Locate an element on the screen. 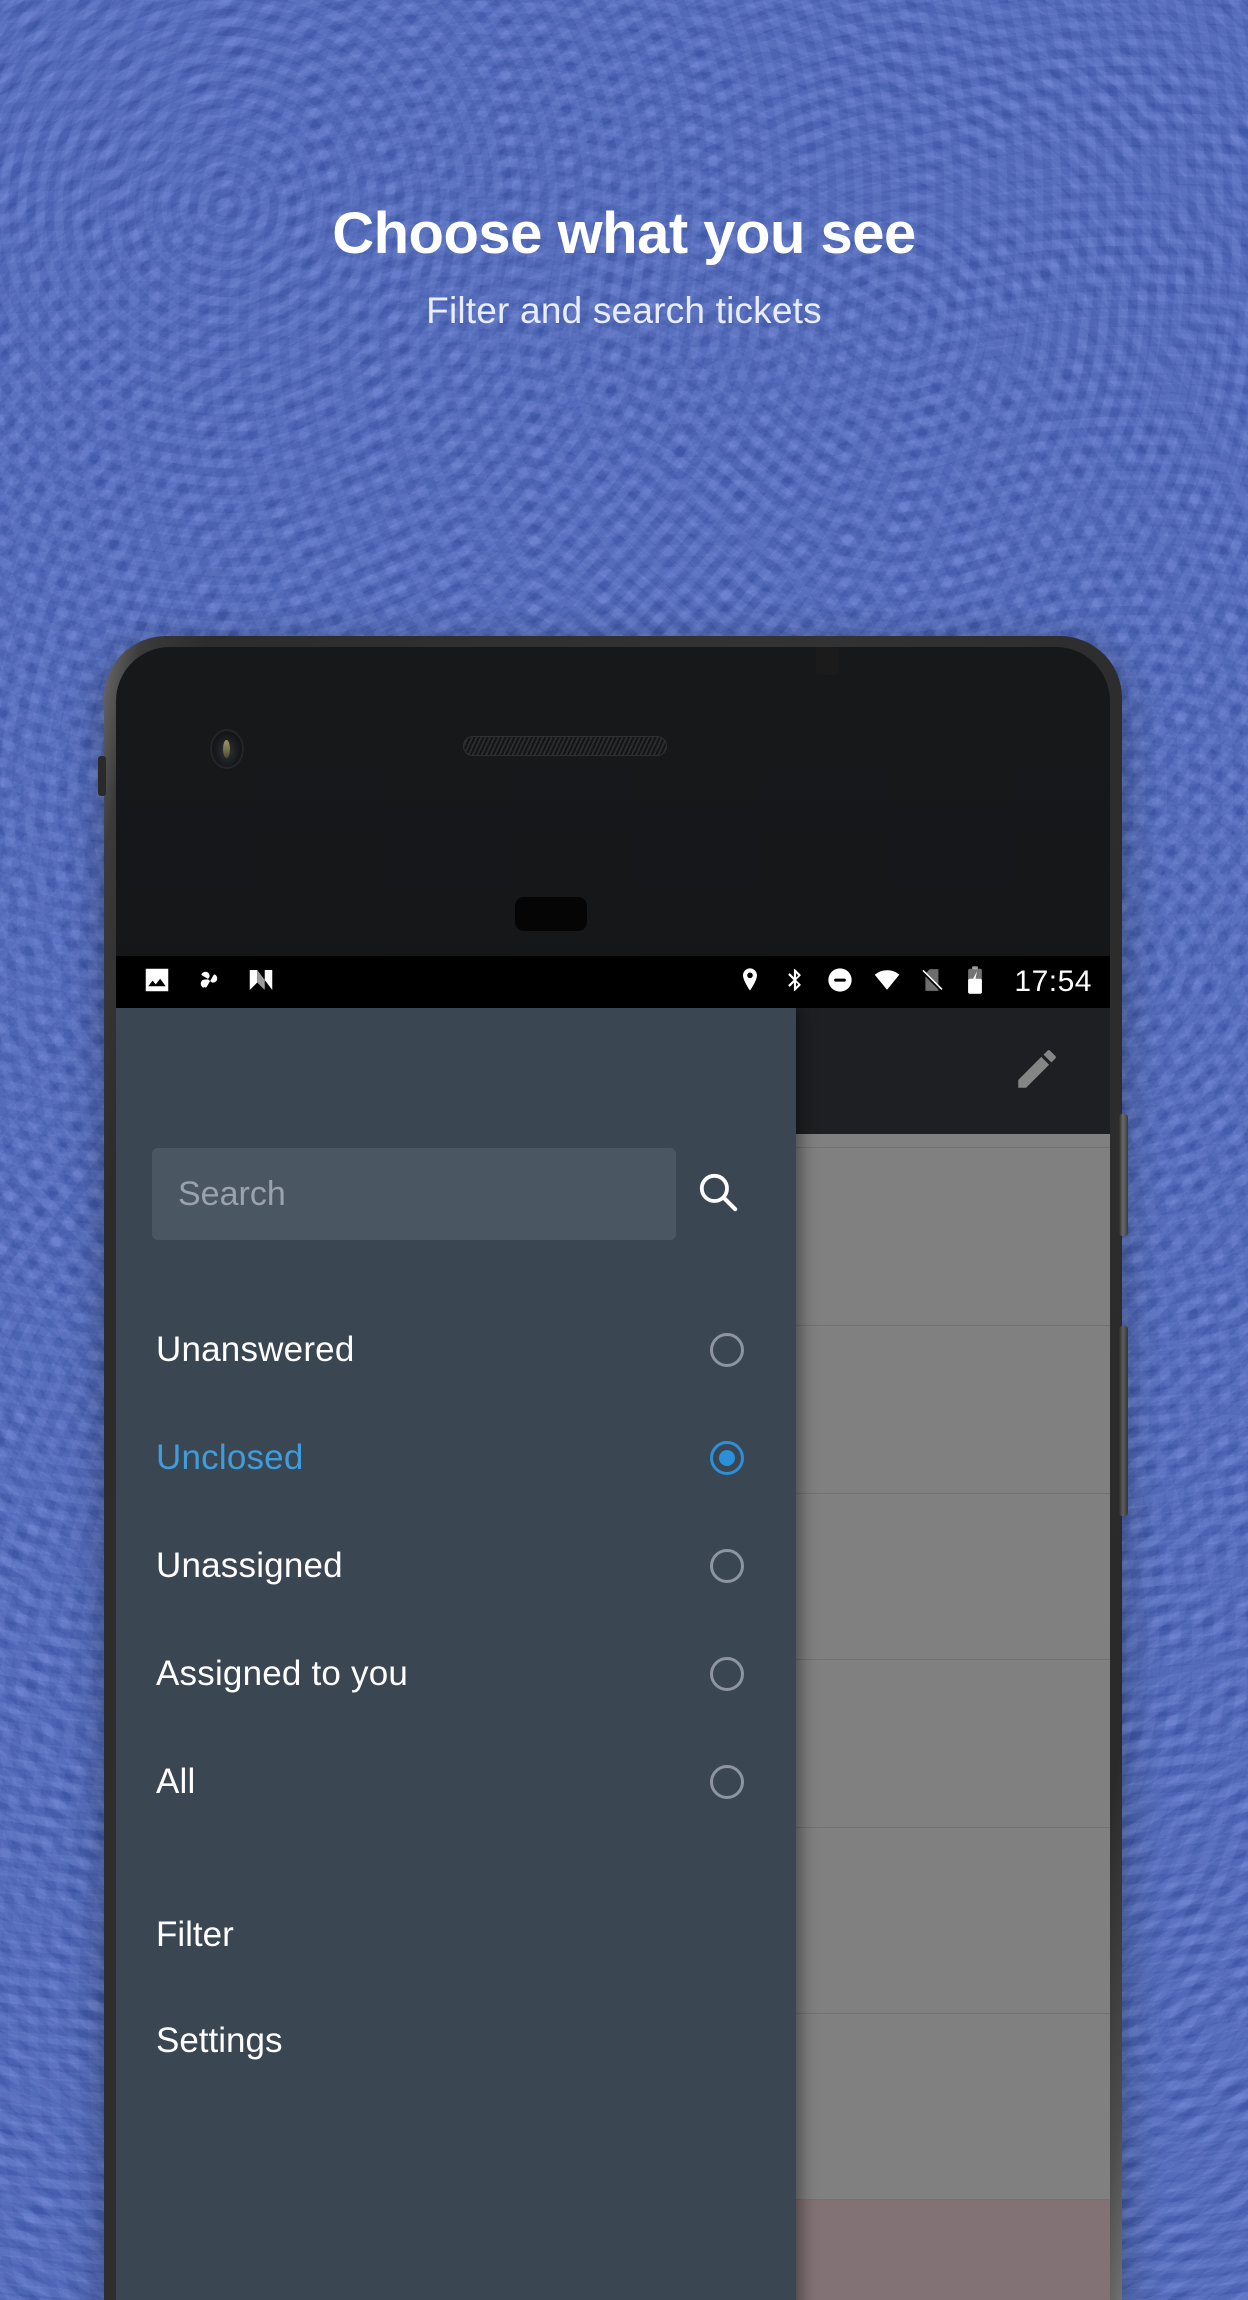 The width and height of the screenshot is (1248, 2300). drawer-header is located at coordinates (456, 1072).